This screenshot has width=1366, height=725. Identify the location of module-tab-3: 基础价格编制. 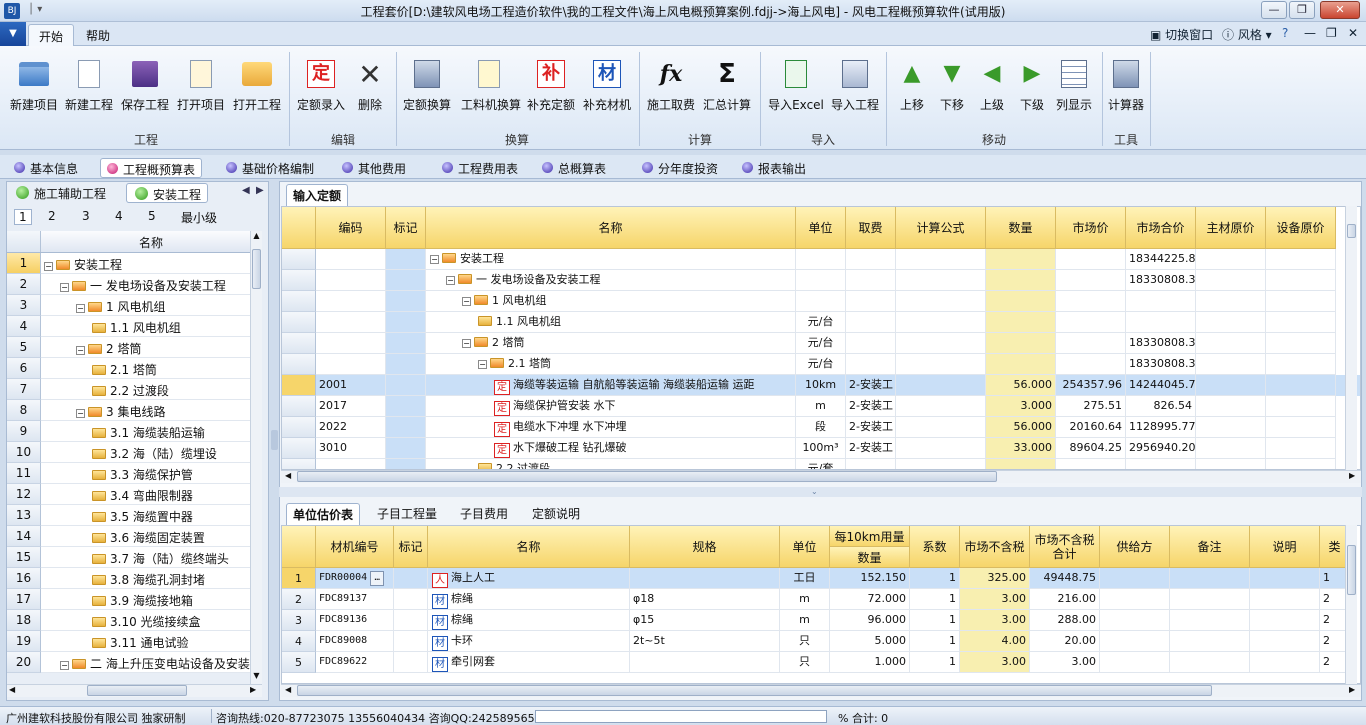
(270, 168).